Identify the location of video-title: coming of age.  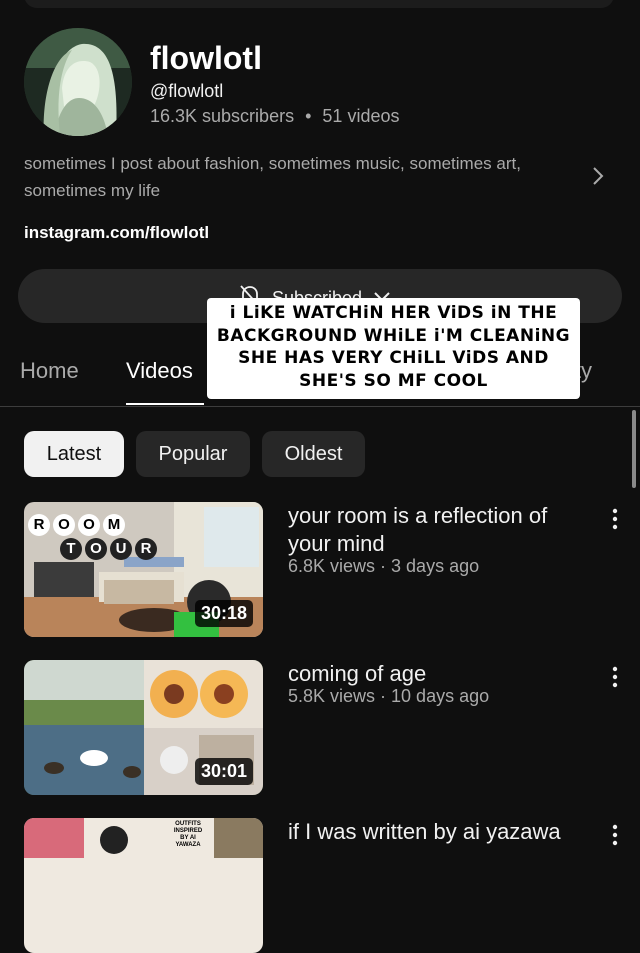
(438, 674).